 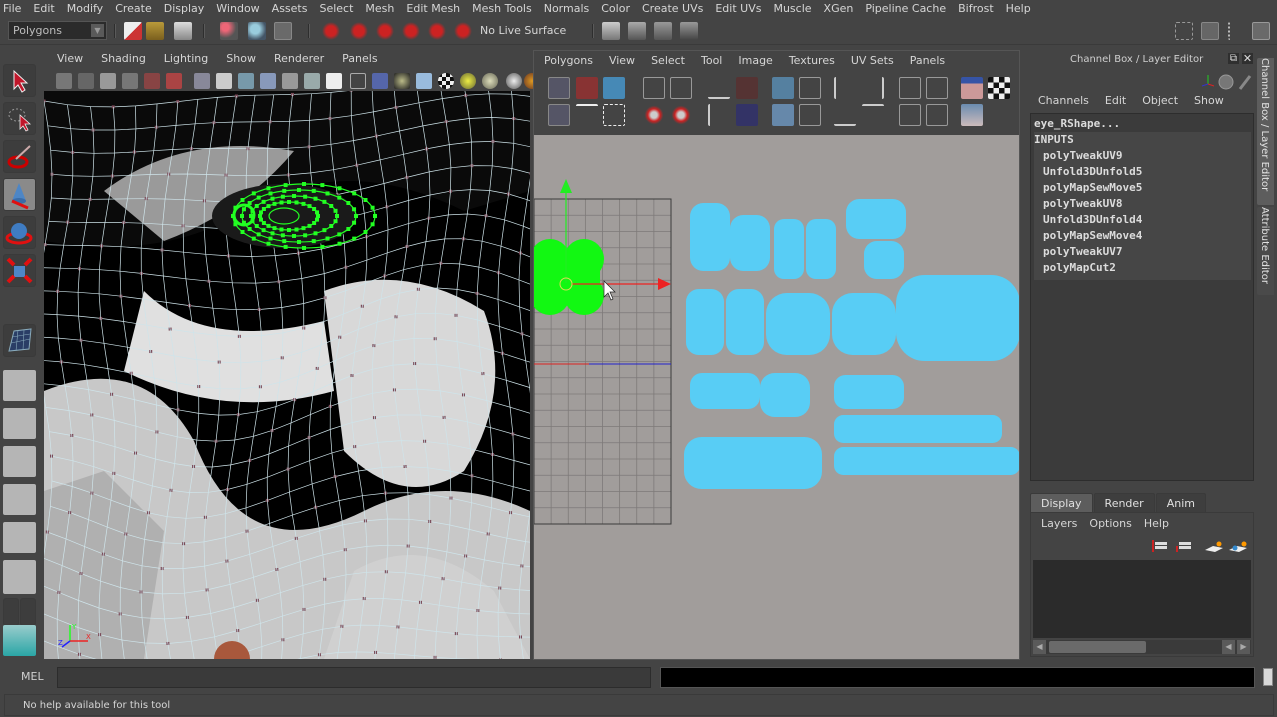 I want to click on speed-icon, so click(x=1226, y=82).